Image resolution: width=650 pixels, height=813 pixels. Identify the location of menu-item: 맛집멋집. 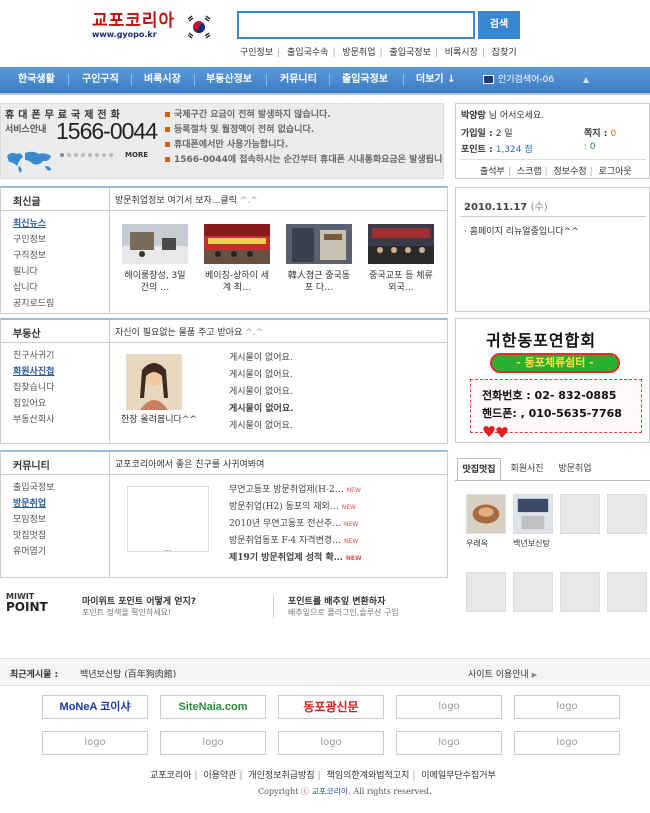
(33, 536).